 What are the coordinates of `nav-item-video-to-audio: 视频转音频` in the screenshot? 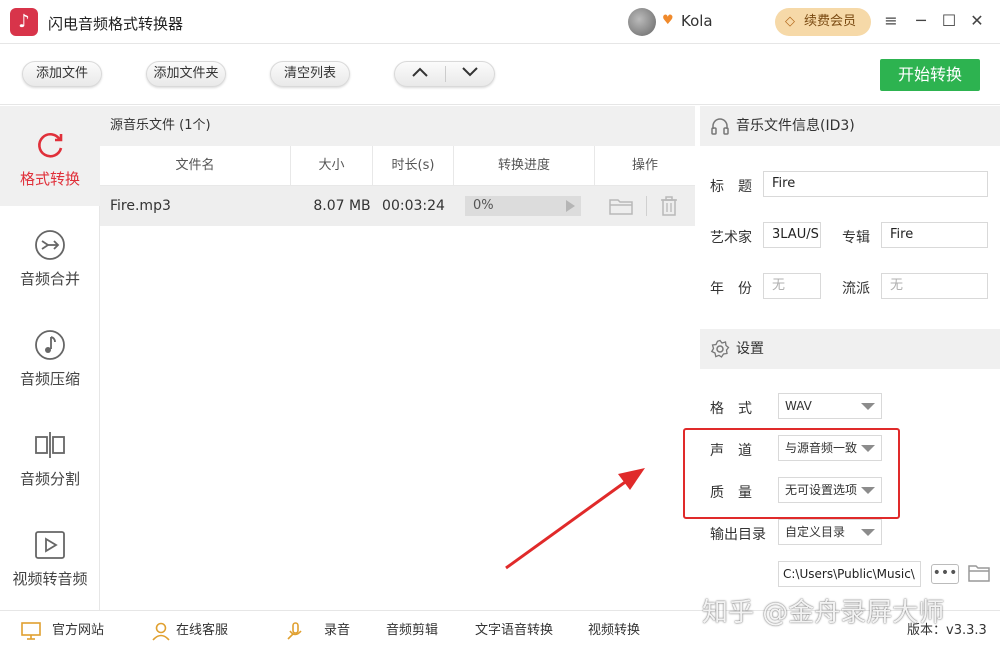 It's located at (50, 556).